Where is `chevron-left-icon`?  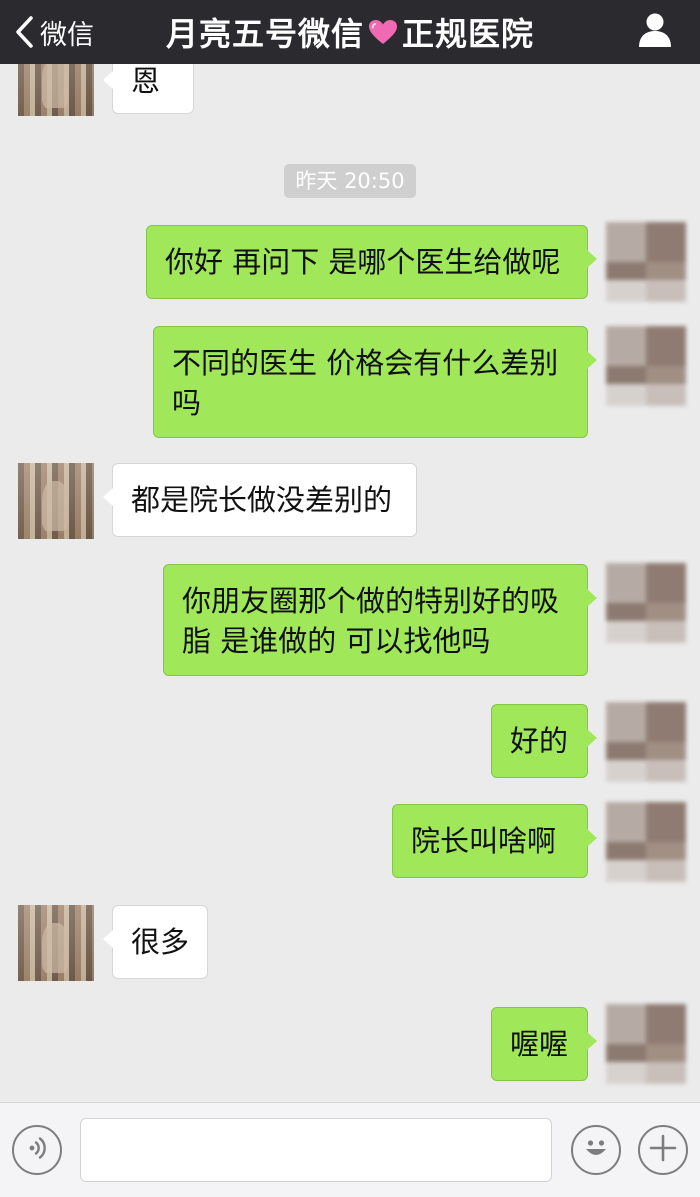
chevron-left-icon is located at coordinates (24, 32).